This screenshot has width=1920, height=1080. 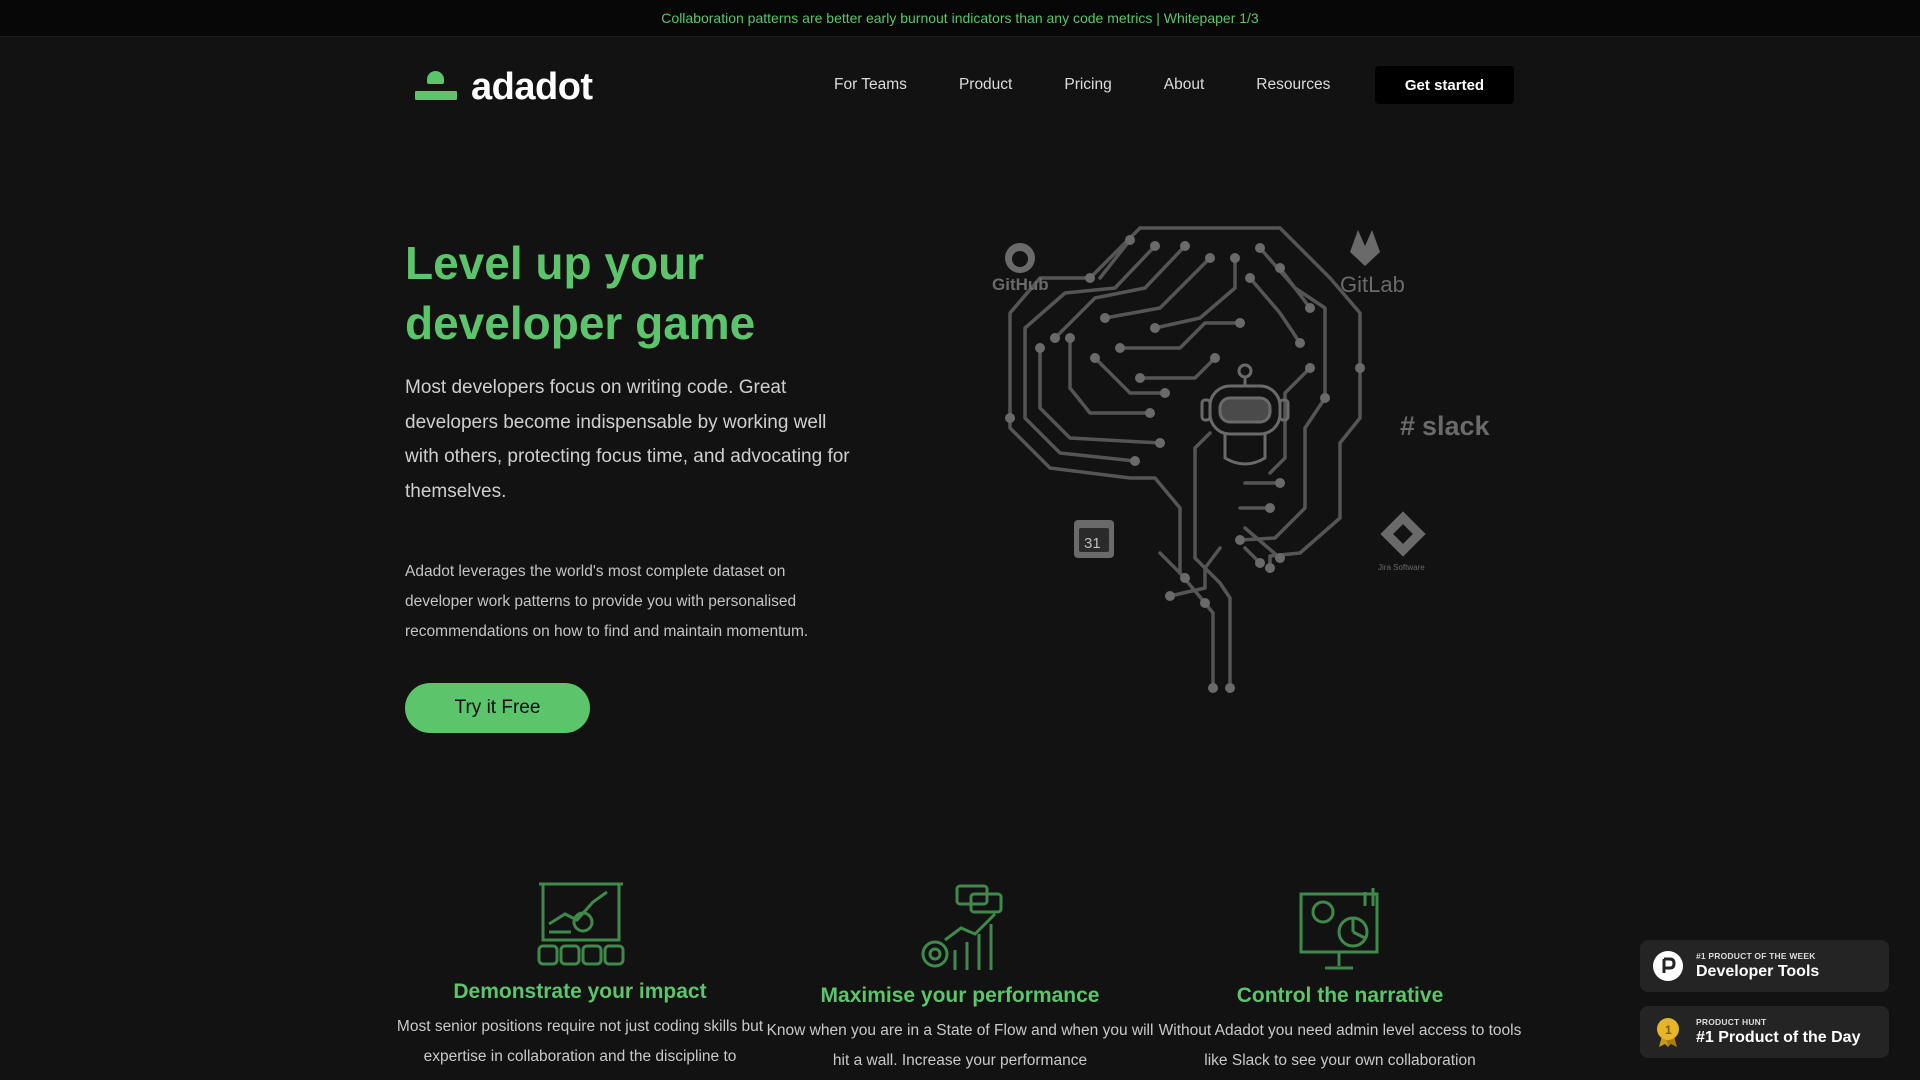 What do you see at coordinates (1668, 966) in the screenshot?
I see `product-hunt-icon` at bounding box center [1668, 966].